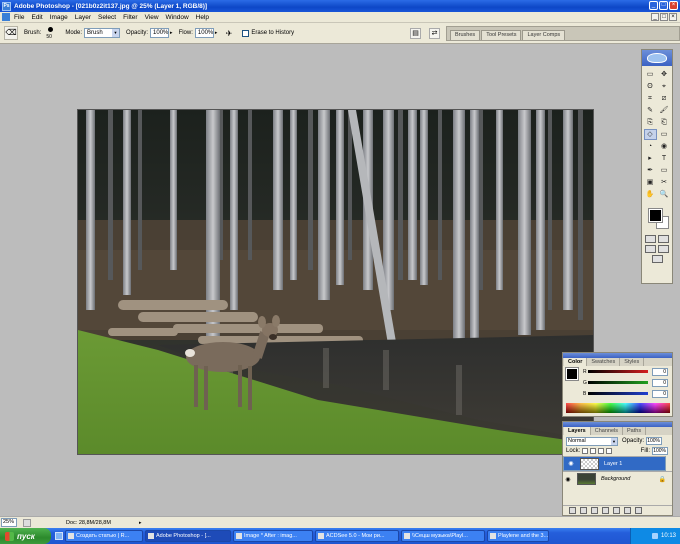  Describe the element at coordinates (616, 510) in the screenshot. I see `adjustment-layer-icon` at that location.